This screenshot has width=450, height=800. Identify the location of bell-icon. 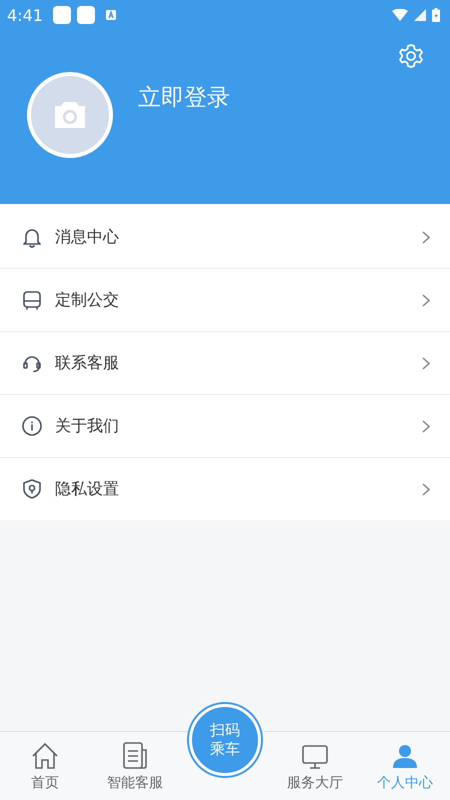
(32, 237).